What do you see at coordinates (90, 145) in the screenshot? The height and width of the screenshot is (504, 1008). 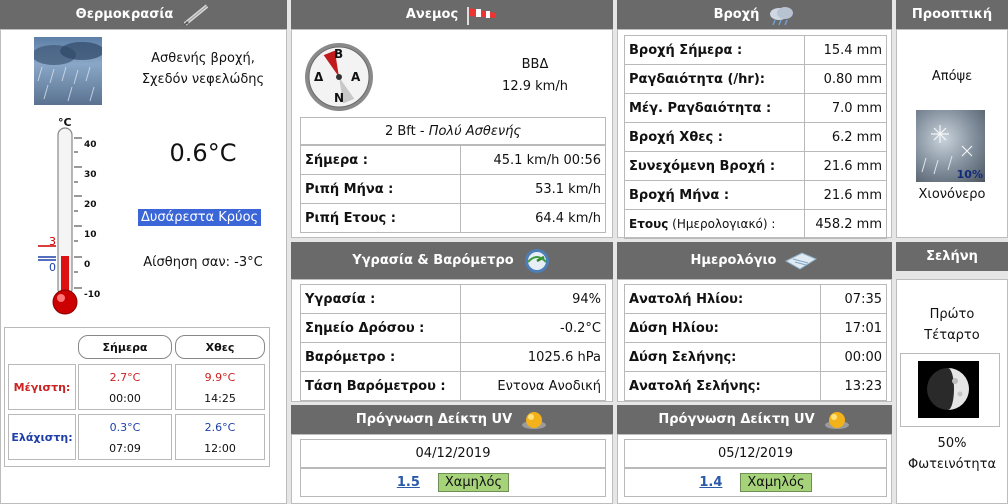 I see `thermo-tick: 40` at bounding box center [90, 145].